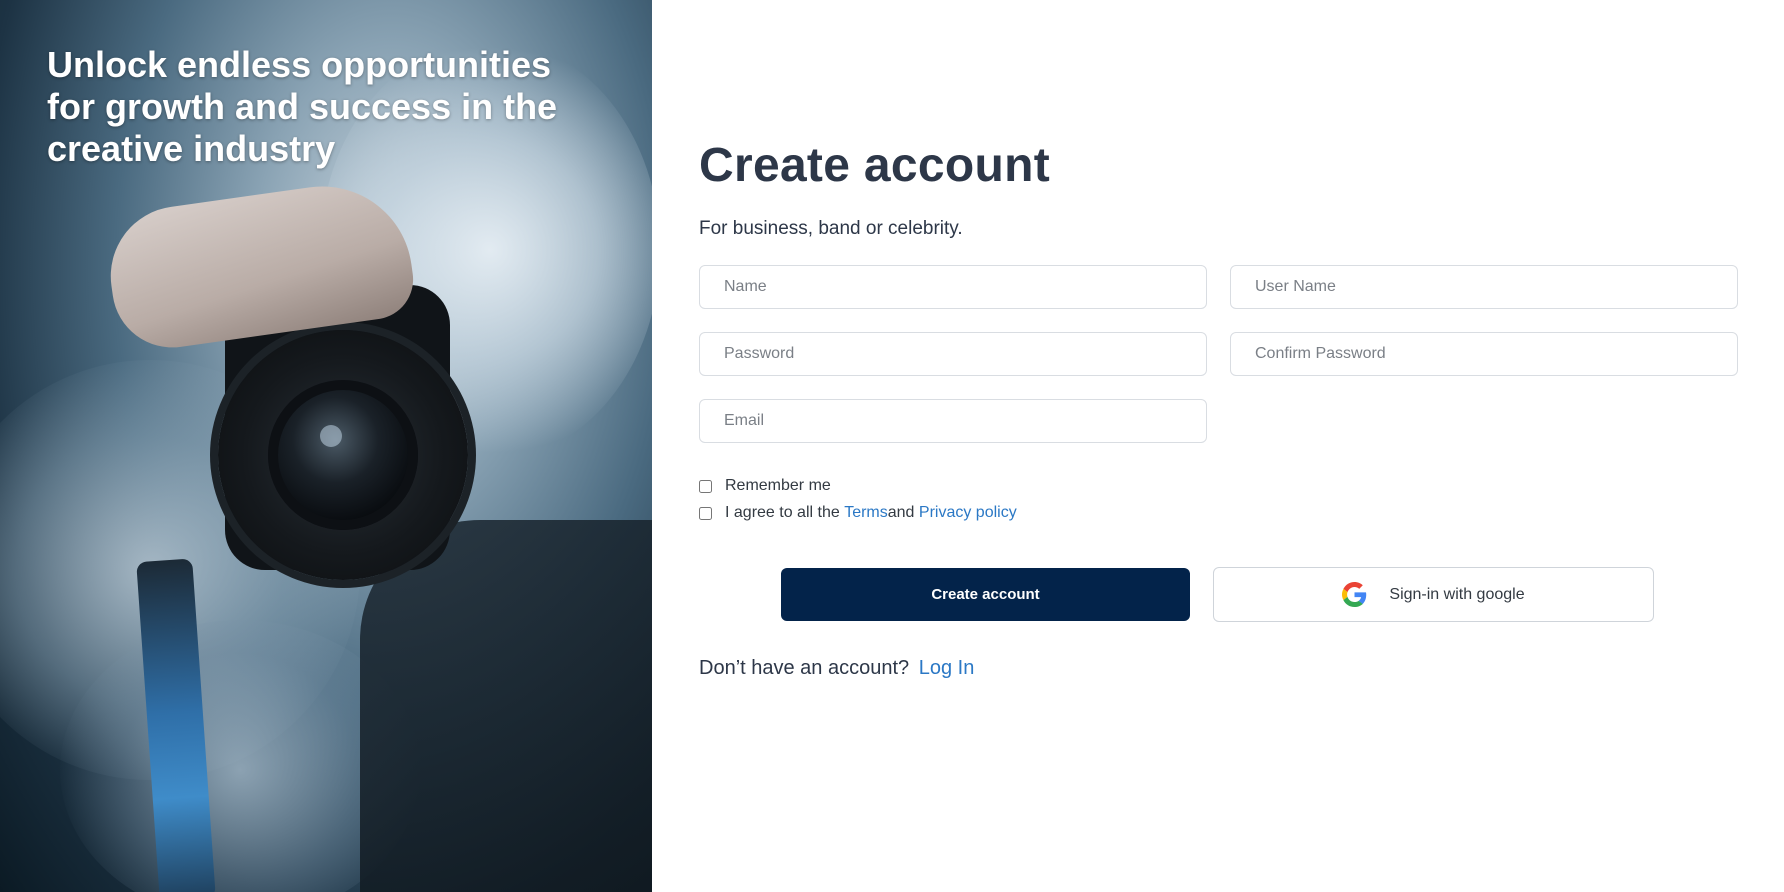 Image resolution: width=1784 pixels, height=892 pixels. What do you see at coordinates (903, 512) in the screenshot?
I see `agree-middle-text: and` at bounding box center [903, 512].